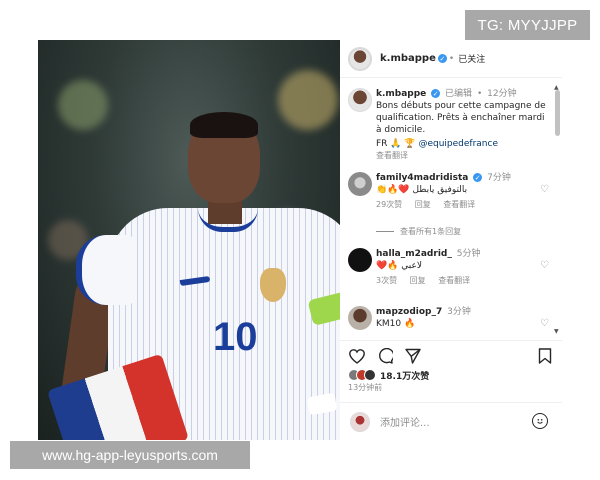 Image resolution: width=600 pixels, height=480 pixels. What do you see at coordinates (527, 25) in the screenshot?
I see `watermark-tg: TG: MYYJJPP` at bounding box center [527, 25].